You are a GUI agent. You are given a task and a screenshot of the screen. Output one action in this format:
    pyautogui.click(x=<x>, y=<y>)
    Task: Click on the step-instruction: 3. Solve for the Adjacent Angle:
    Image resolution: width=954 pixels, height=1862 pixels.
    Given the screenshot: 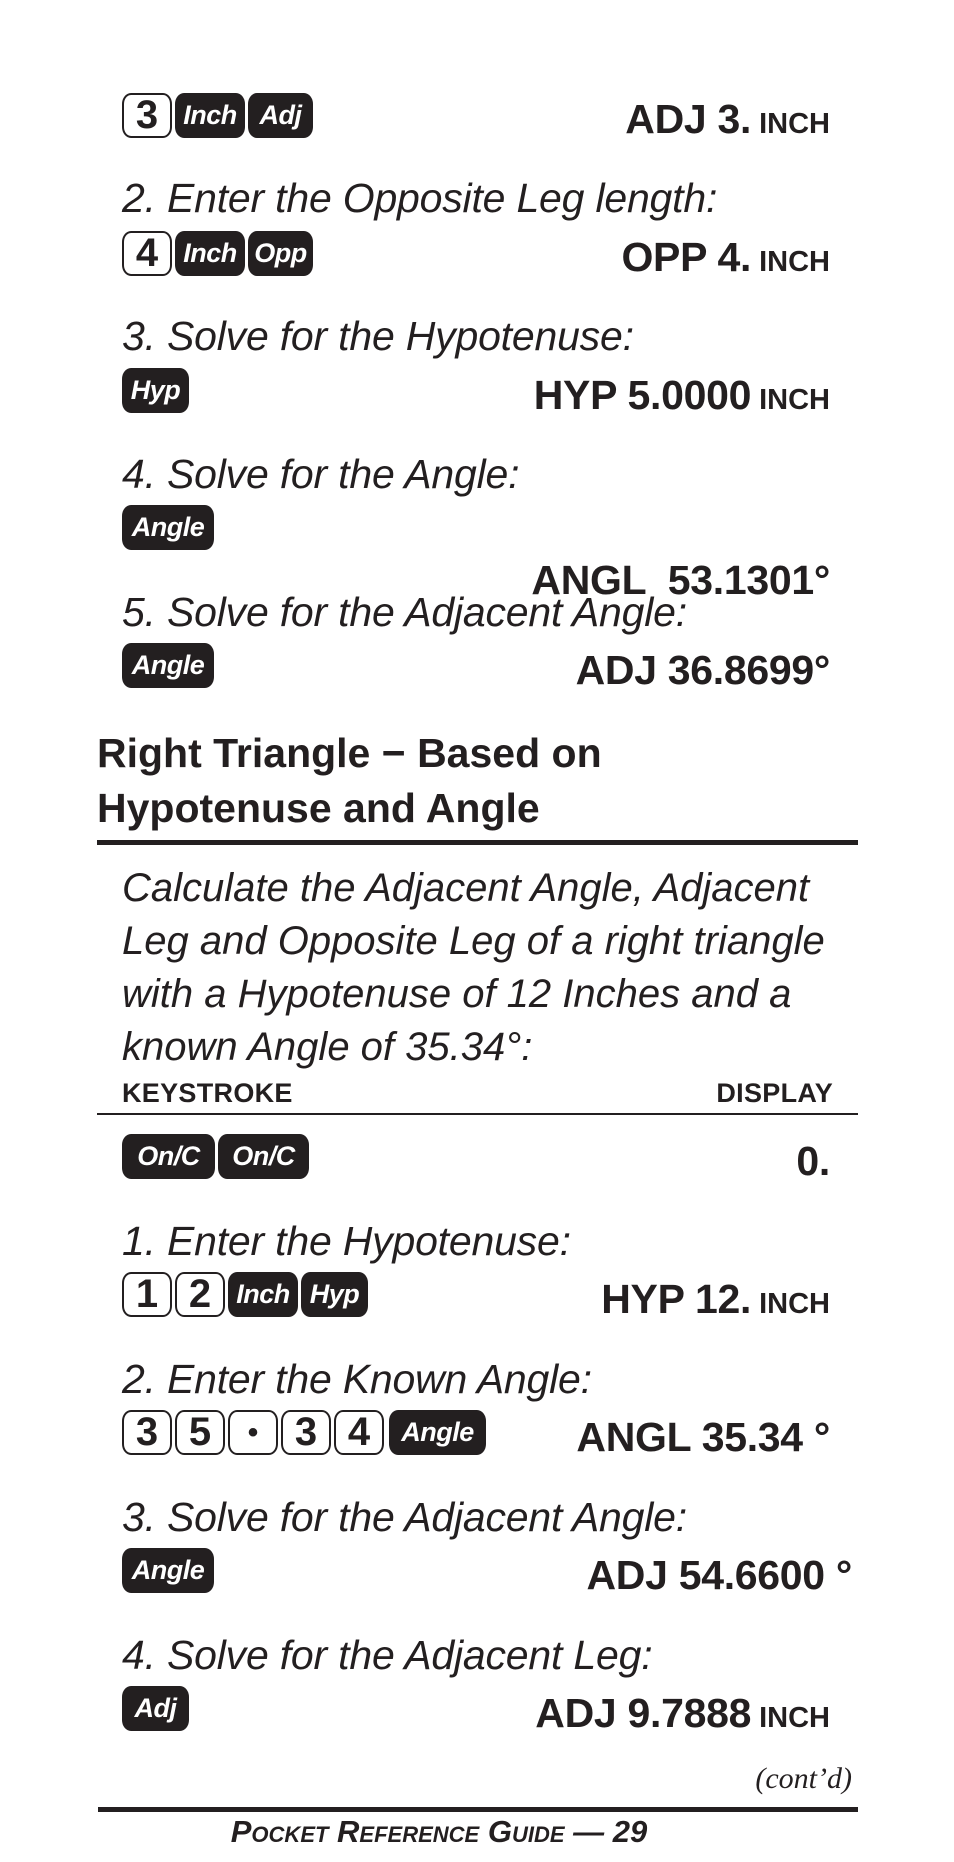 What is the action you would take?
    pyautogui.click(x=404, y=1517)
    